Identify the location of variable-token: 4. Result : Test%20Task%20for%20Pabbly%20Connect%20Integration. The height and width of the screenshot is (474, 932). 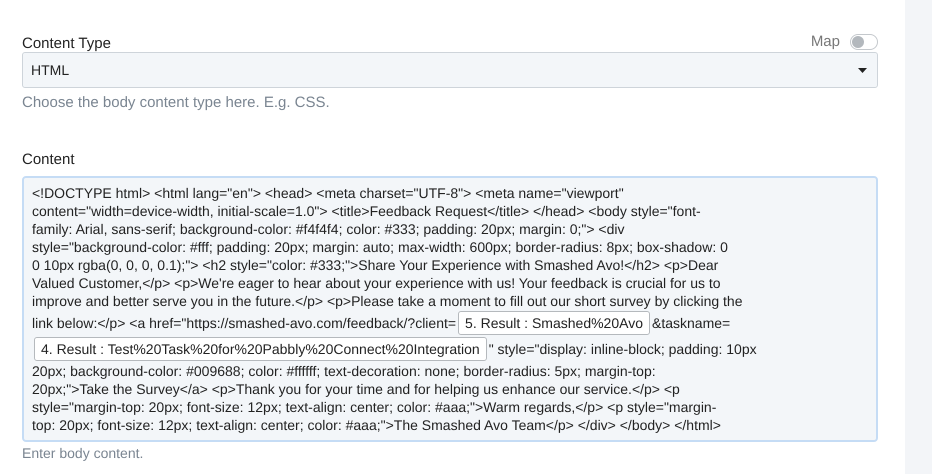
(260, 349).